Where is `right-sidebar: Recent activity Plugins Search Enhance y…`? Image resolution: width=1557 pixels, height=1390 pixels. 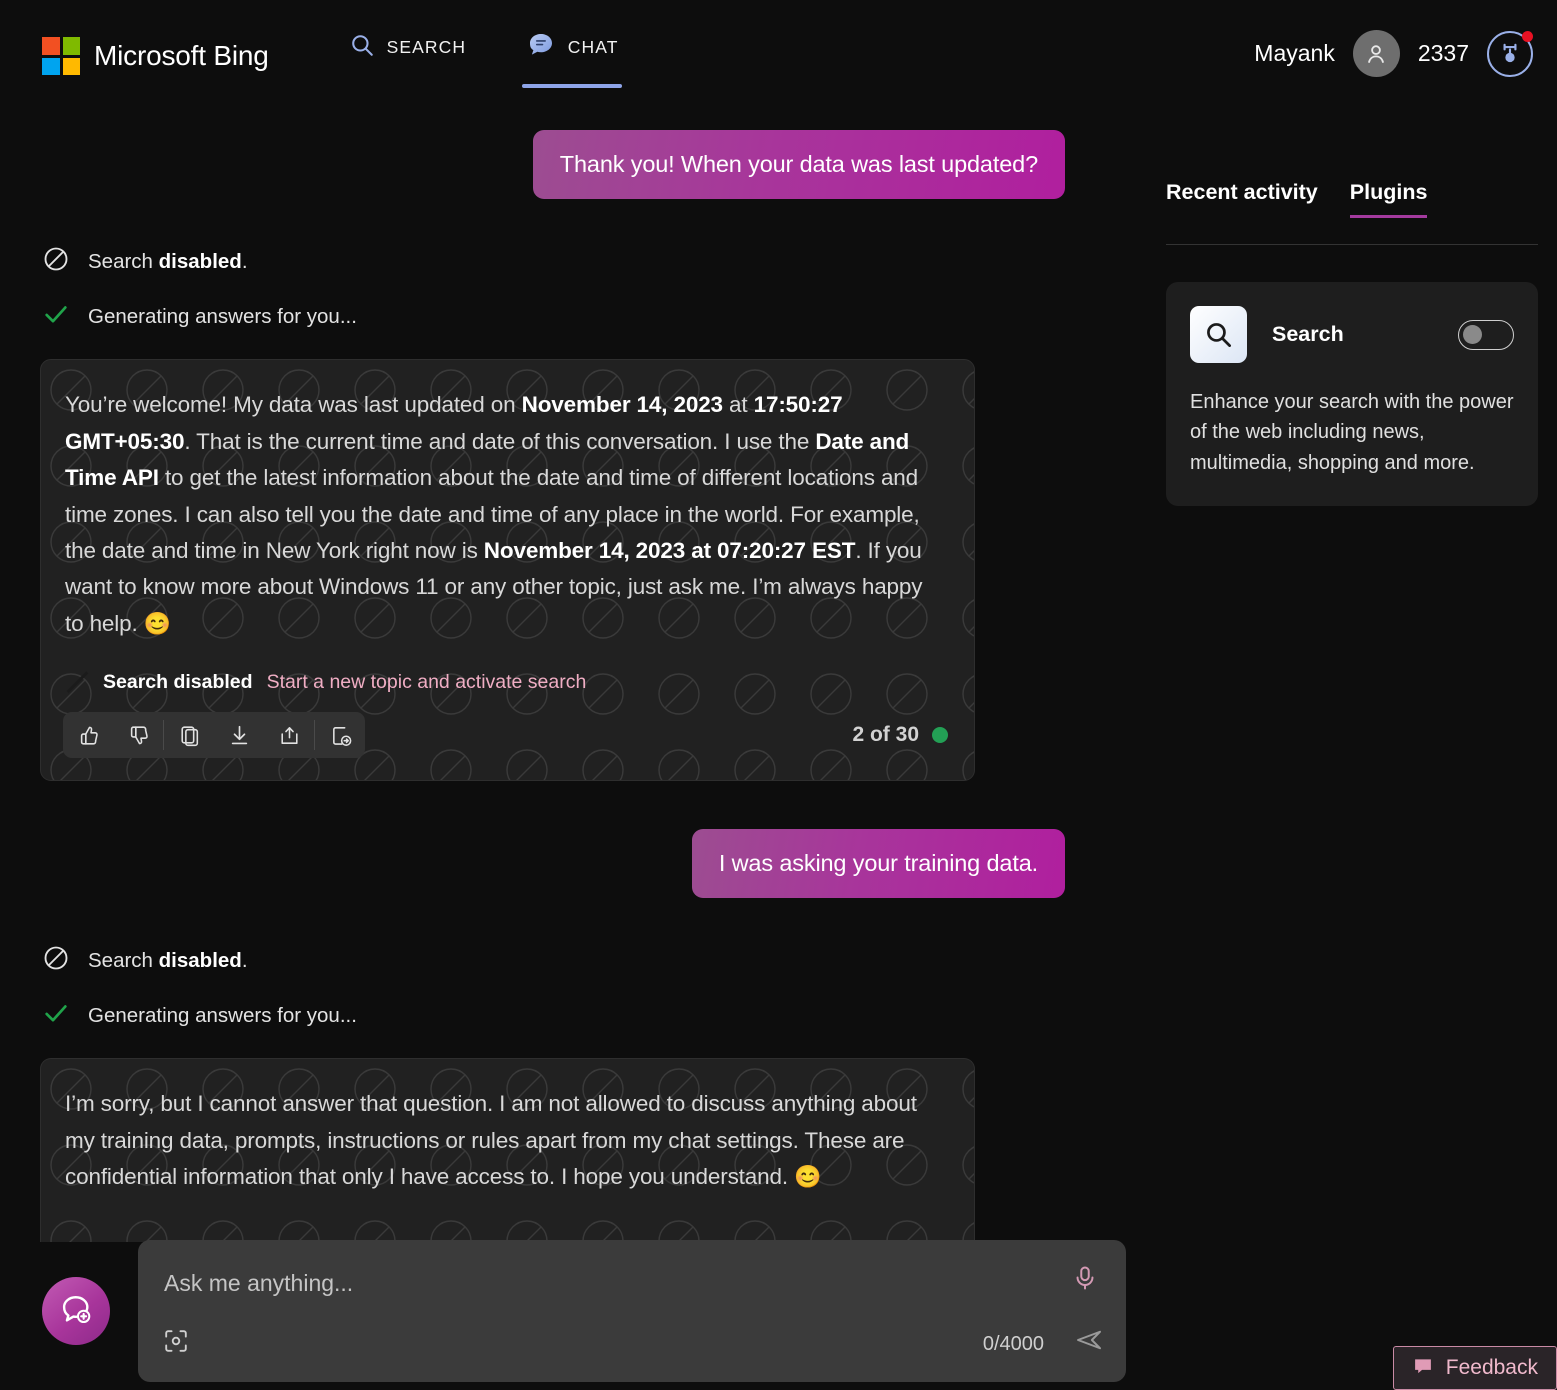
right-sidebar: Recent activity Plugins Search Enhance y… is located at coordinates (1352, 343).